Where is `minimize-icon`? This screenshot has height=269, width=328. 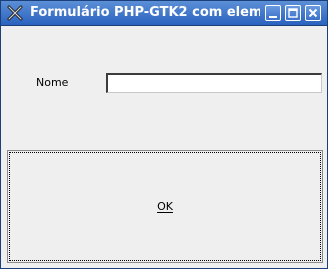
minimize-icon is located at coordinates (273, 17).